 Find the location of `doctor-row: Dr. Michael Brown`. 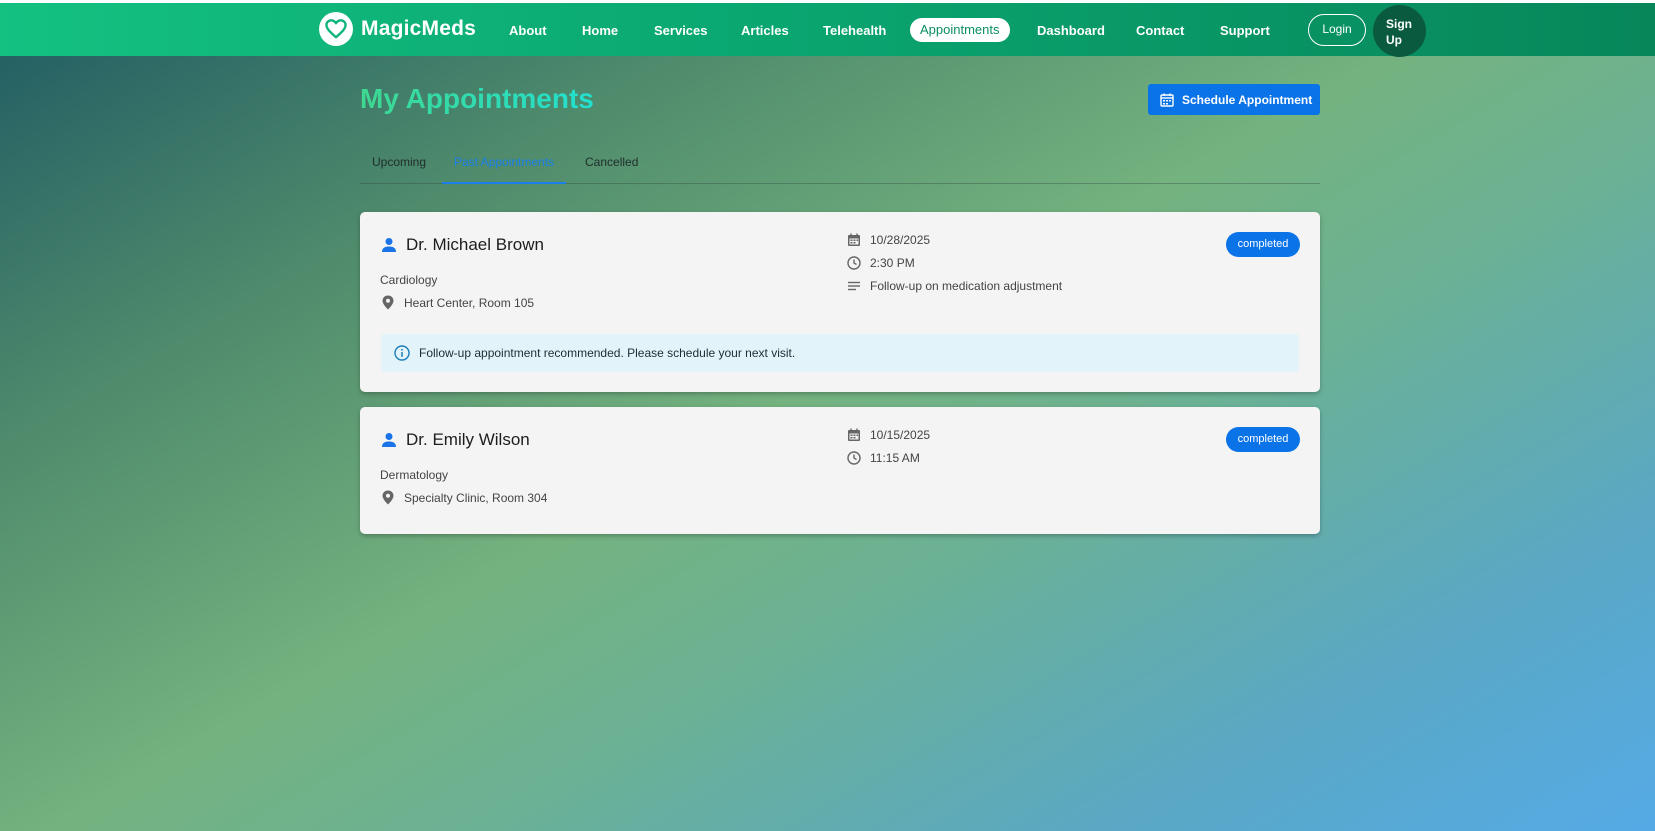

doctor-row: Dr. Michael Brown is located at coordinates (462, 245).